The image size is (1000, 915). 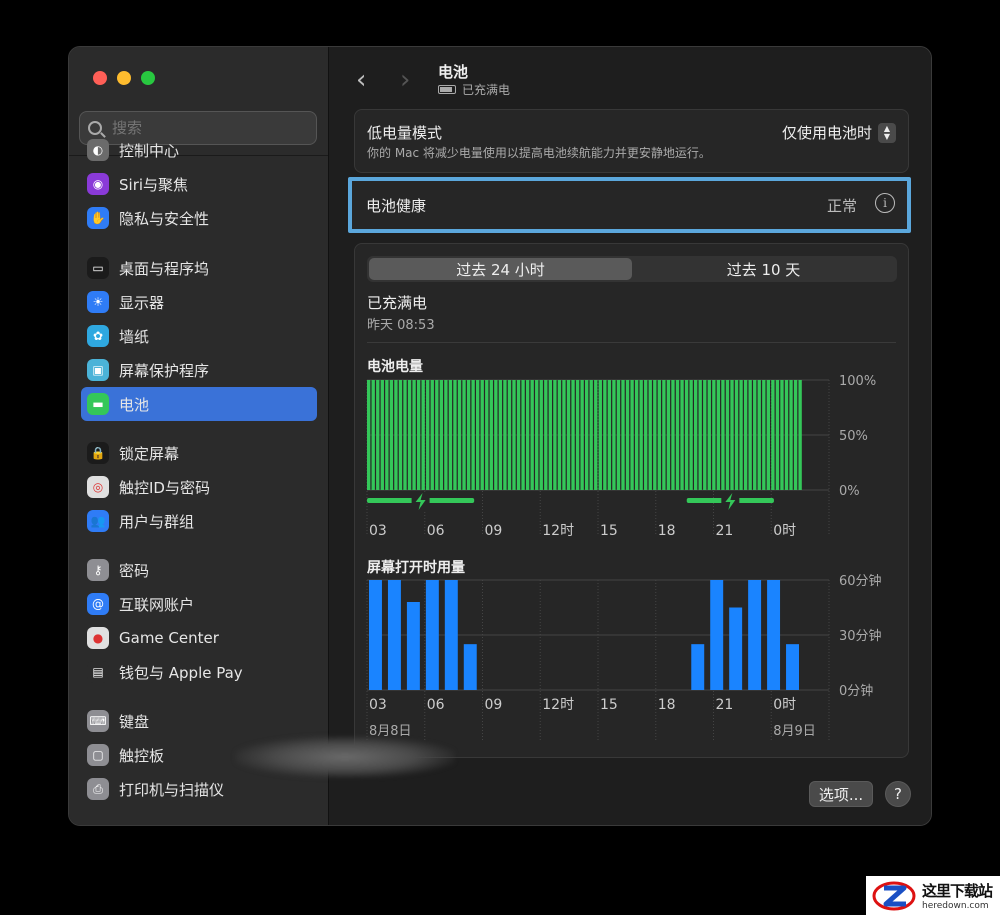 I want to click on sidebar-item-0: ◐ 控制中心, so click(x=199, y=150).